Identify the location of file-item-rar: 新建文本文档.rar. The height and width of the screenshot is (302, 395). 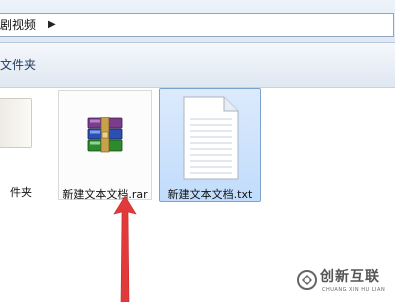
(105, 145).